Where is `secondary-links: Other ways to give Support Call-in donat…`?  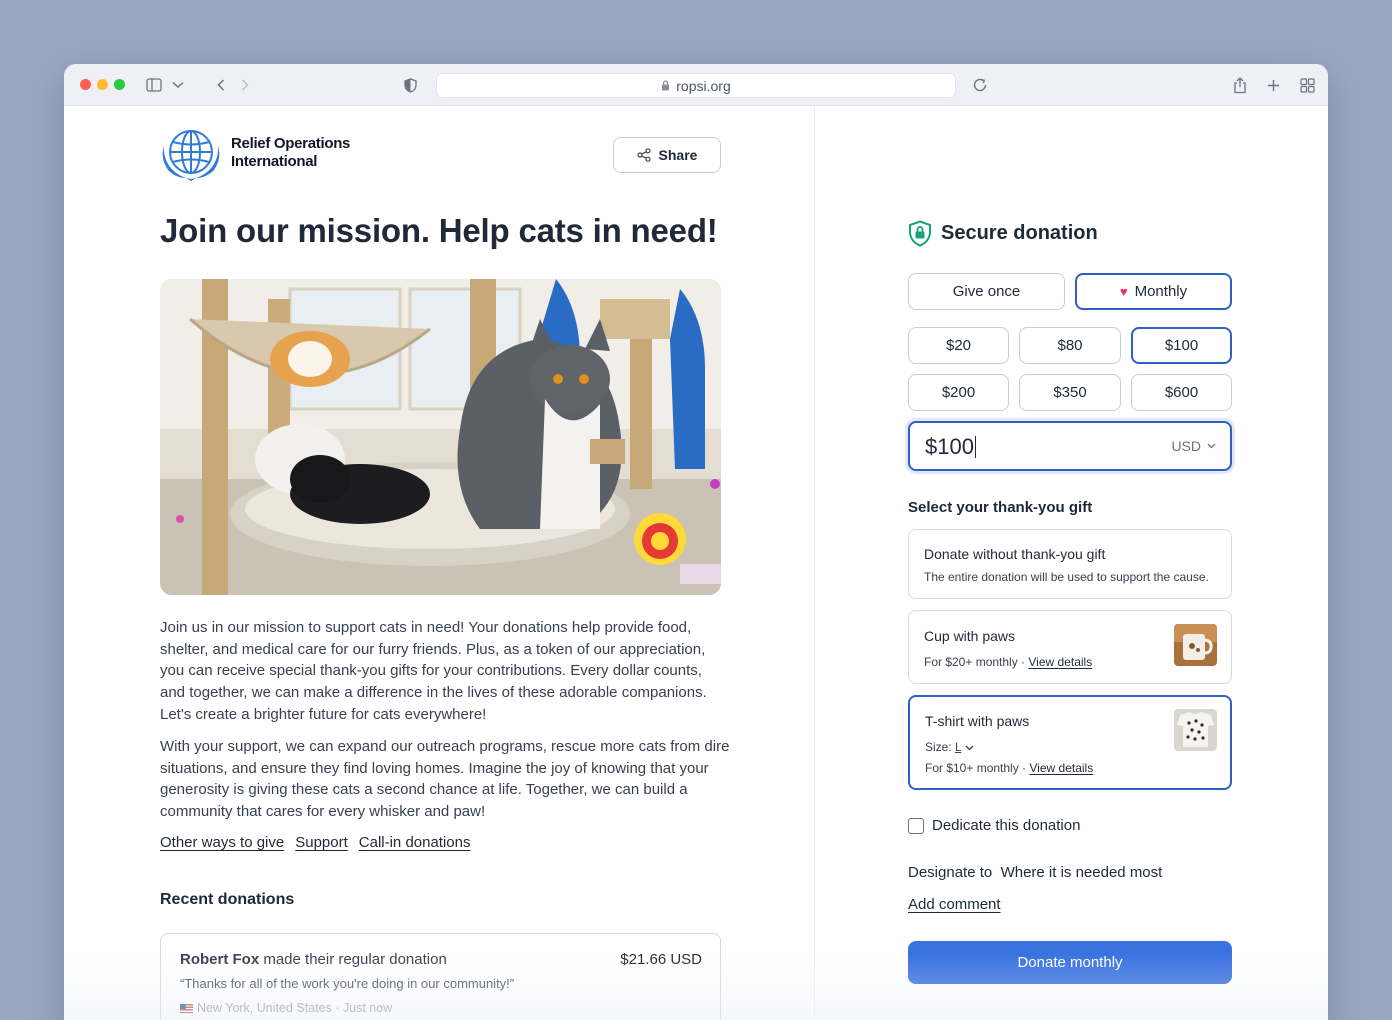
secondary-links: Other ways to give Support Call-in donat… is located at coordinates (315, 842).